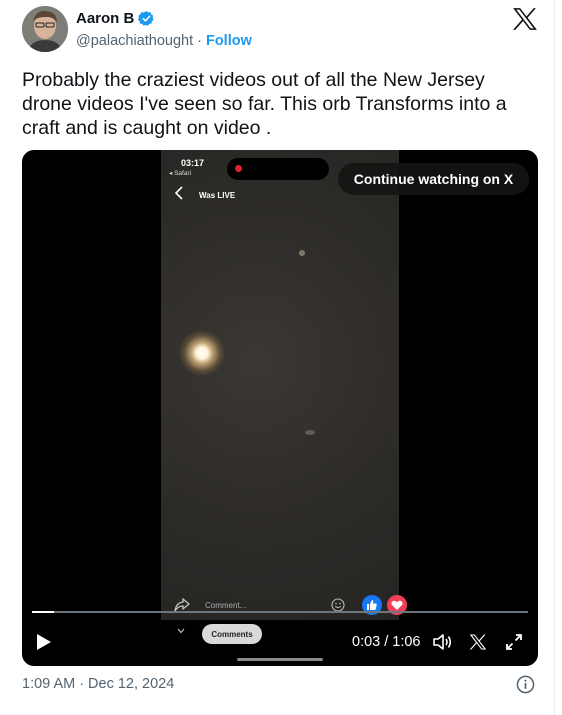 Image resolution: width=562 pixels, height=715 pixels. What do you see at coordinates (433, 179) in the screenshot?
I see `continue-watching-button: Continue watching on X` at bounding box center [433, 179].